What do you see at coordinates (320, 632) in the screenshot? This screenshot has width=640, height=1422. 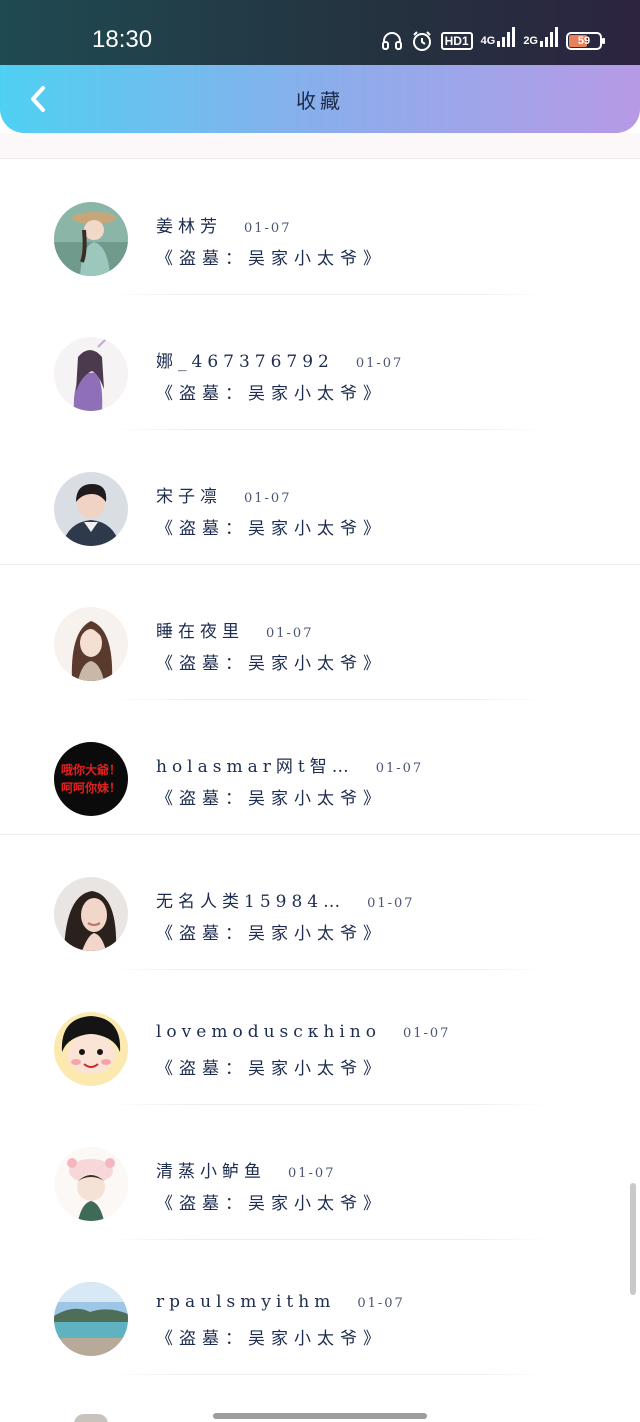 I see `list-item: 睡在夜里 01-07 《盗墓：吴家小太爷》` at bounding box center [320, 632].